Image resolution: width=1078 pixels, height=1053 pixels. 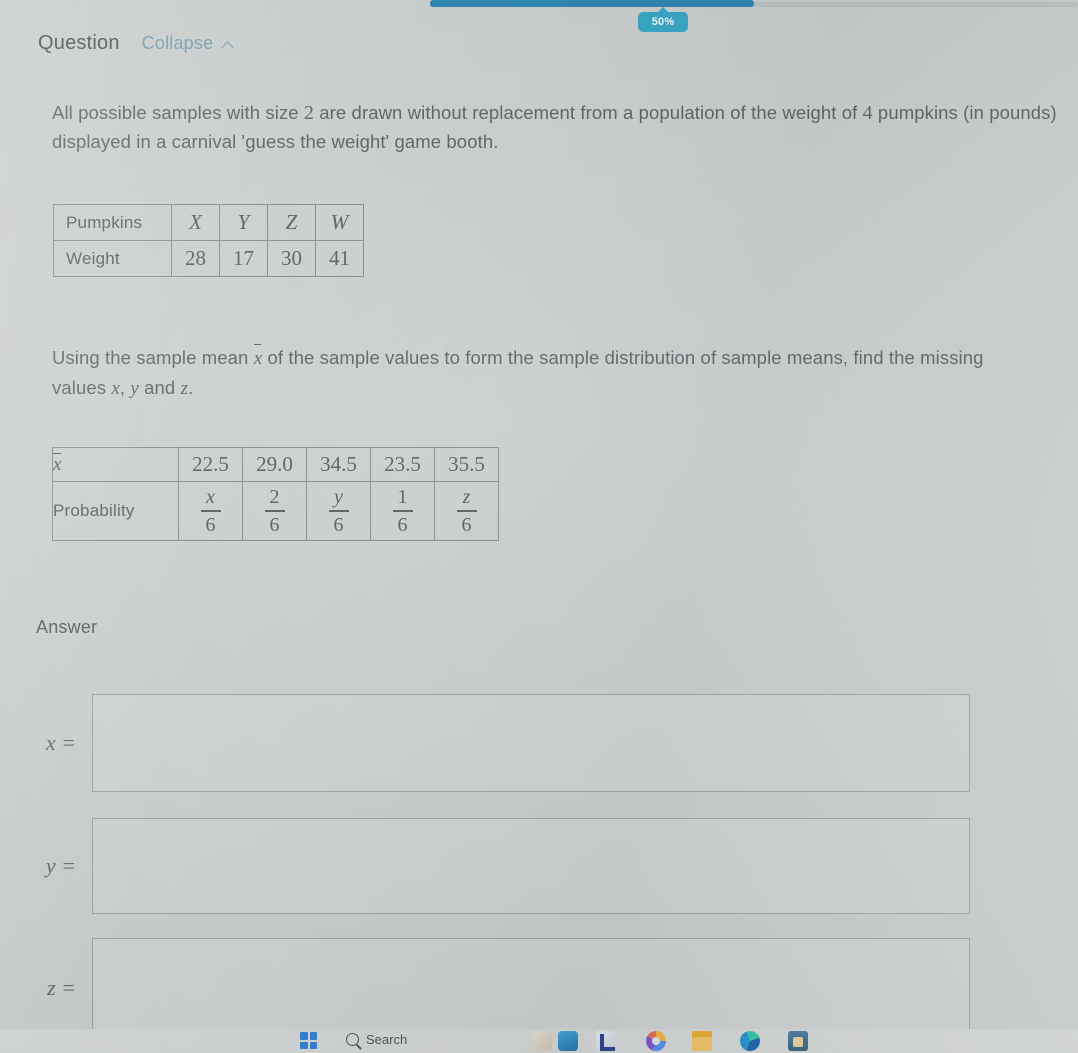 I want to click on water-bottle-icon, so click(x=568, y=1041).